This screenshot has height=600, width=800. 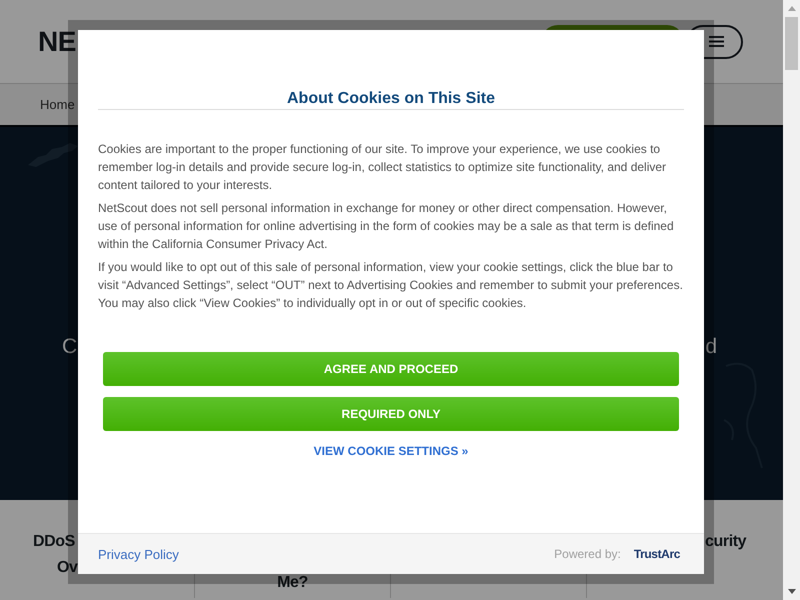 I want to click on vendor-logo: TrustArc, so click(x=657, y=554).